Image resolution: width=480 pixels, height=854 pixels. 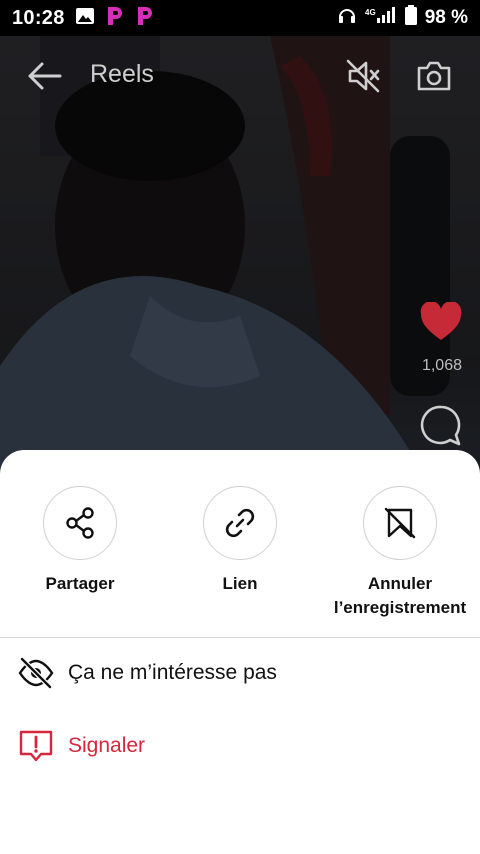 I want to click on svg-text: 4G, so click(x=370, y=12).